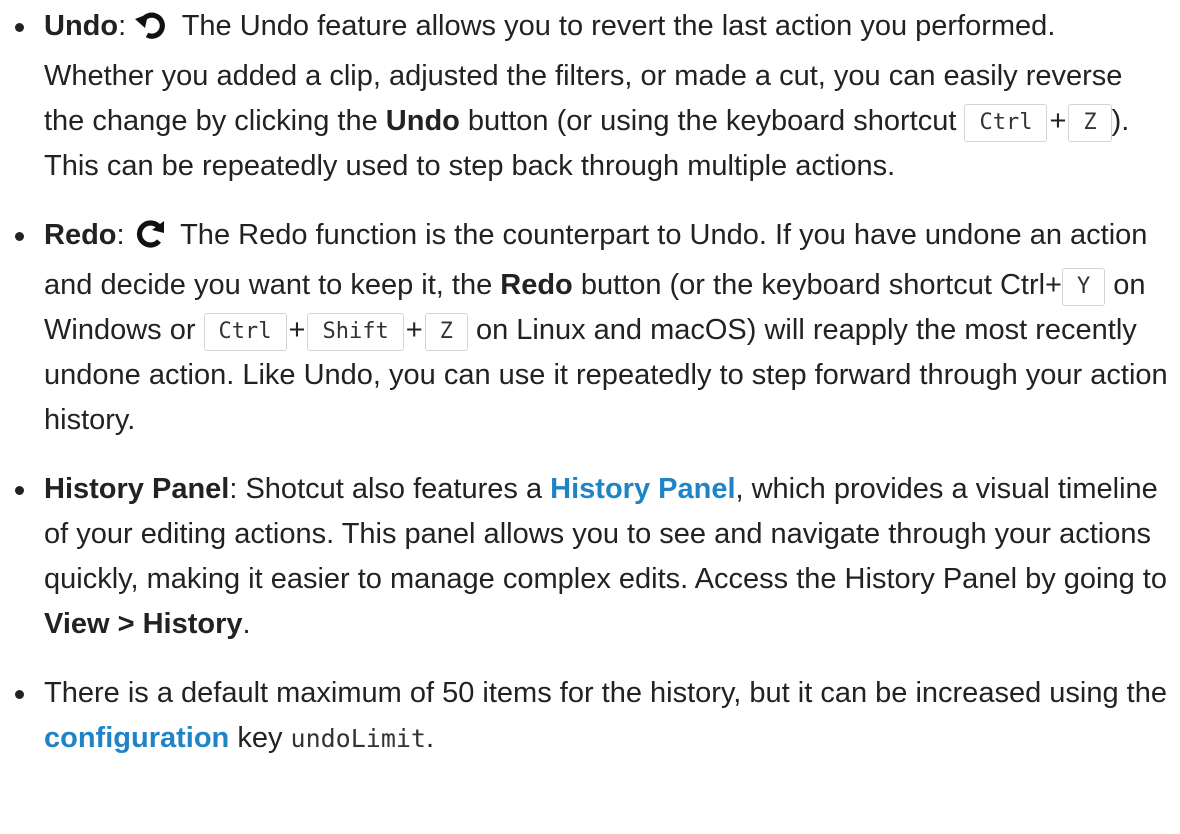 The width and height of the screenshot is (1180, 834). What do you see at coordinates (137, 489) in the screenshot?
I see `item-title: History Panel` at bounding box center [137, 489].